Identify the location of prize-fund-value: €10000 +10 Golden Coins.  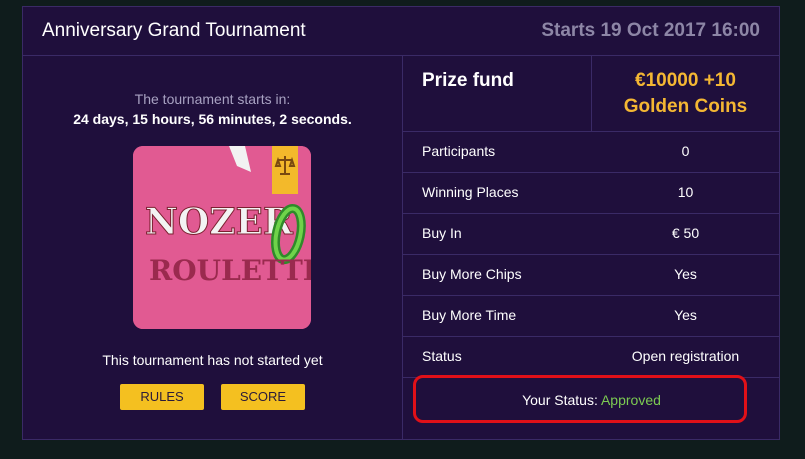
(685, 94).